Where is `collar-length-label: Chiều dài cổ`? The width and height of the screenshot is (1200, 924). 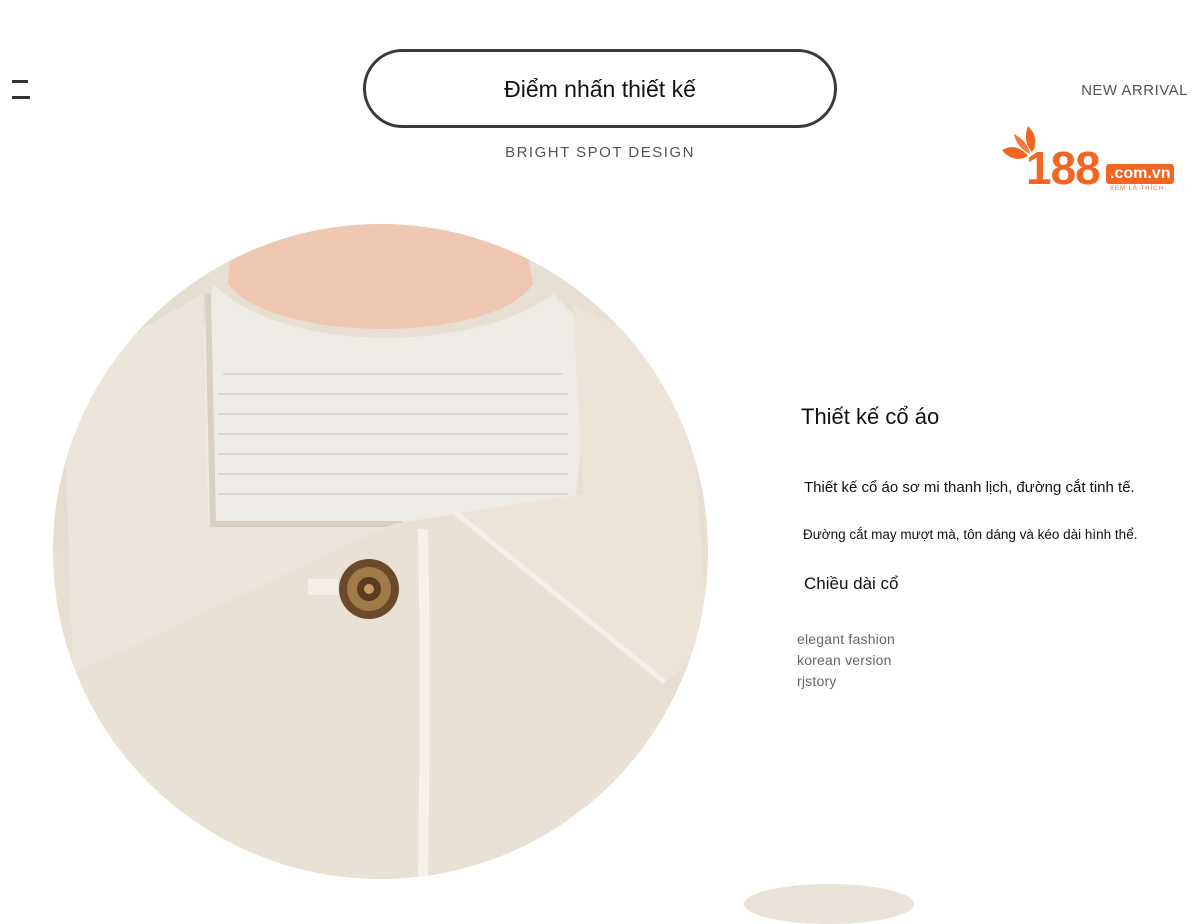
collar-length-label: Chiều dài cổ is located at coordinates (851, 583).